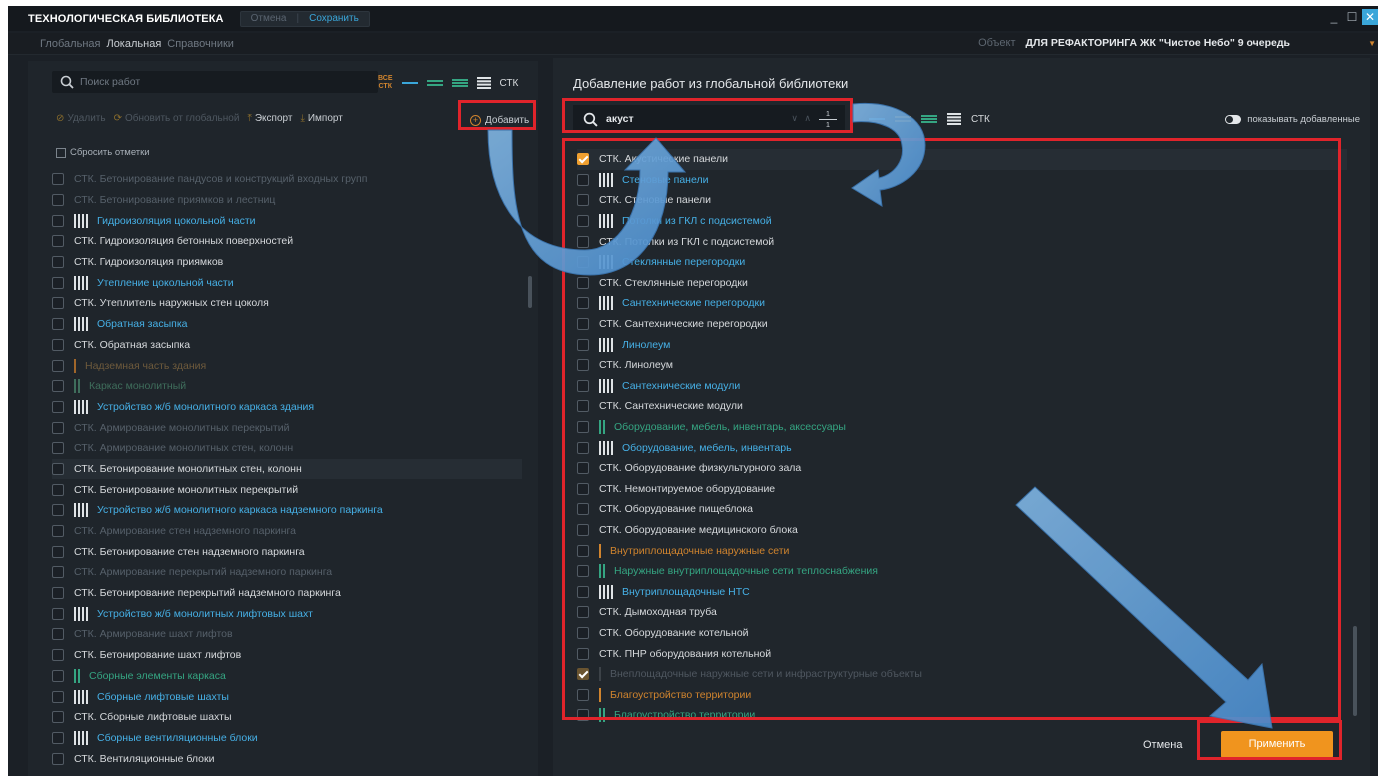 This screenshot has width=1378, height=776. What do you see at coordinates (67, 44) in the screenshot?
I see `tab-global: Глобальная` at bounding box center [67, 44].